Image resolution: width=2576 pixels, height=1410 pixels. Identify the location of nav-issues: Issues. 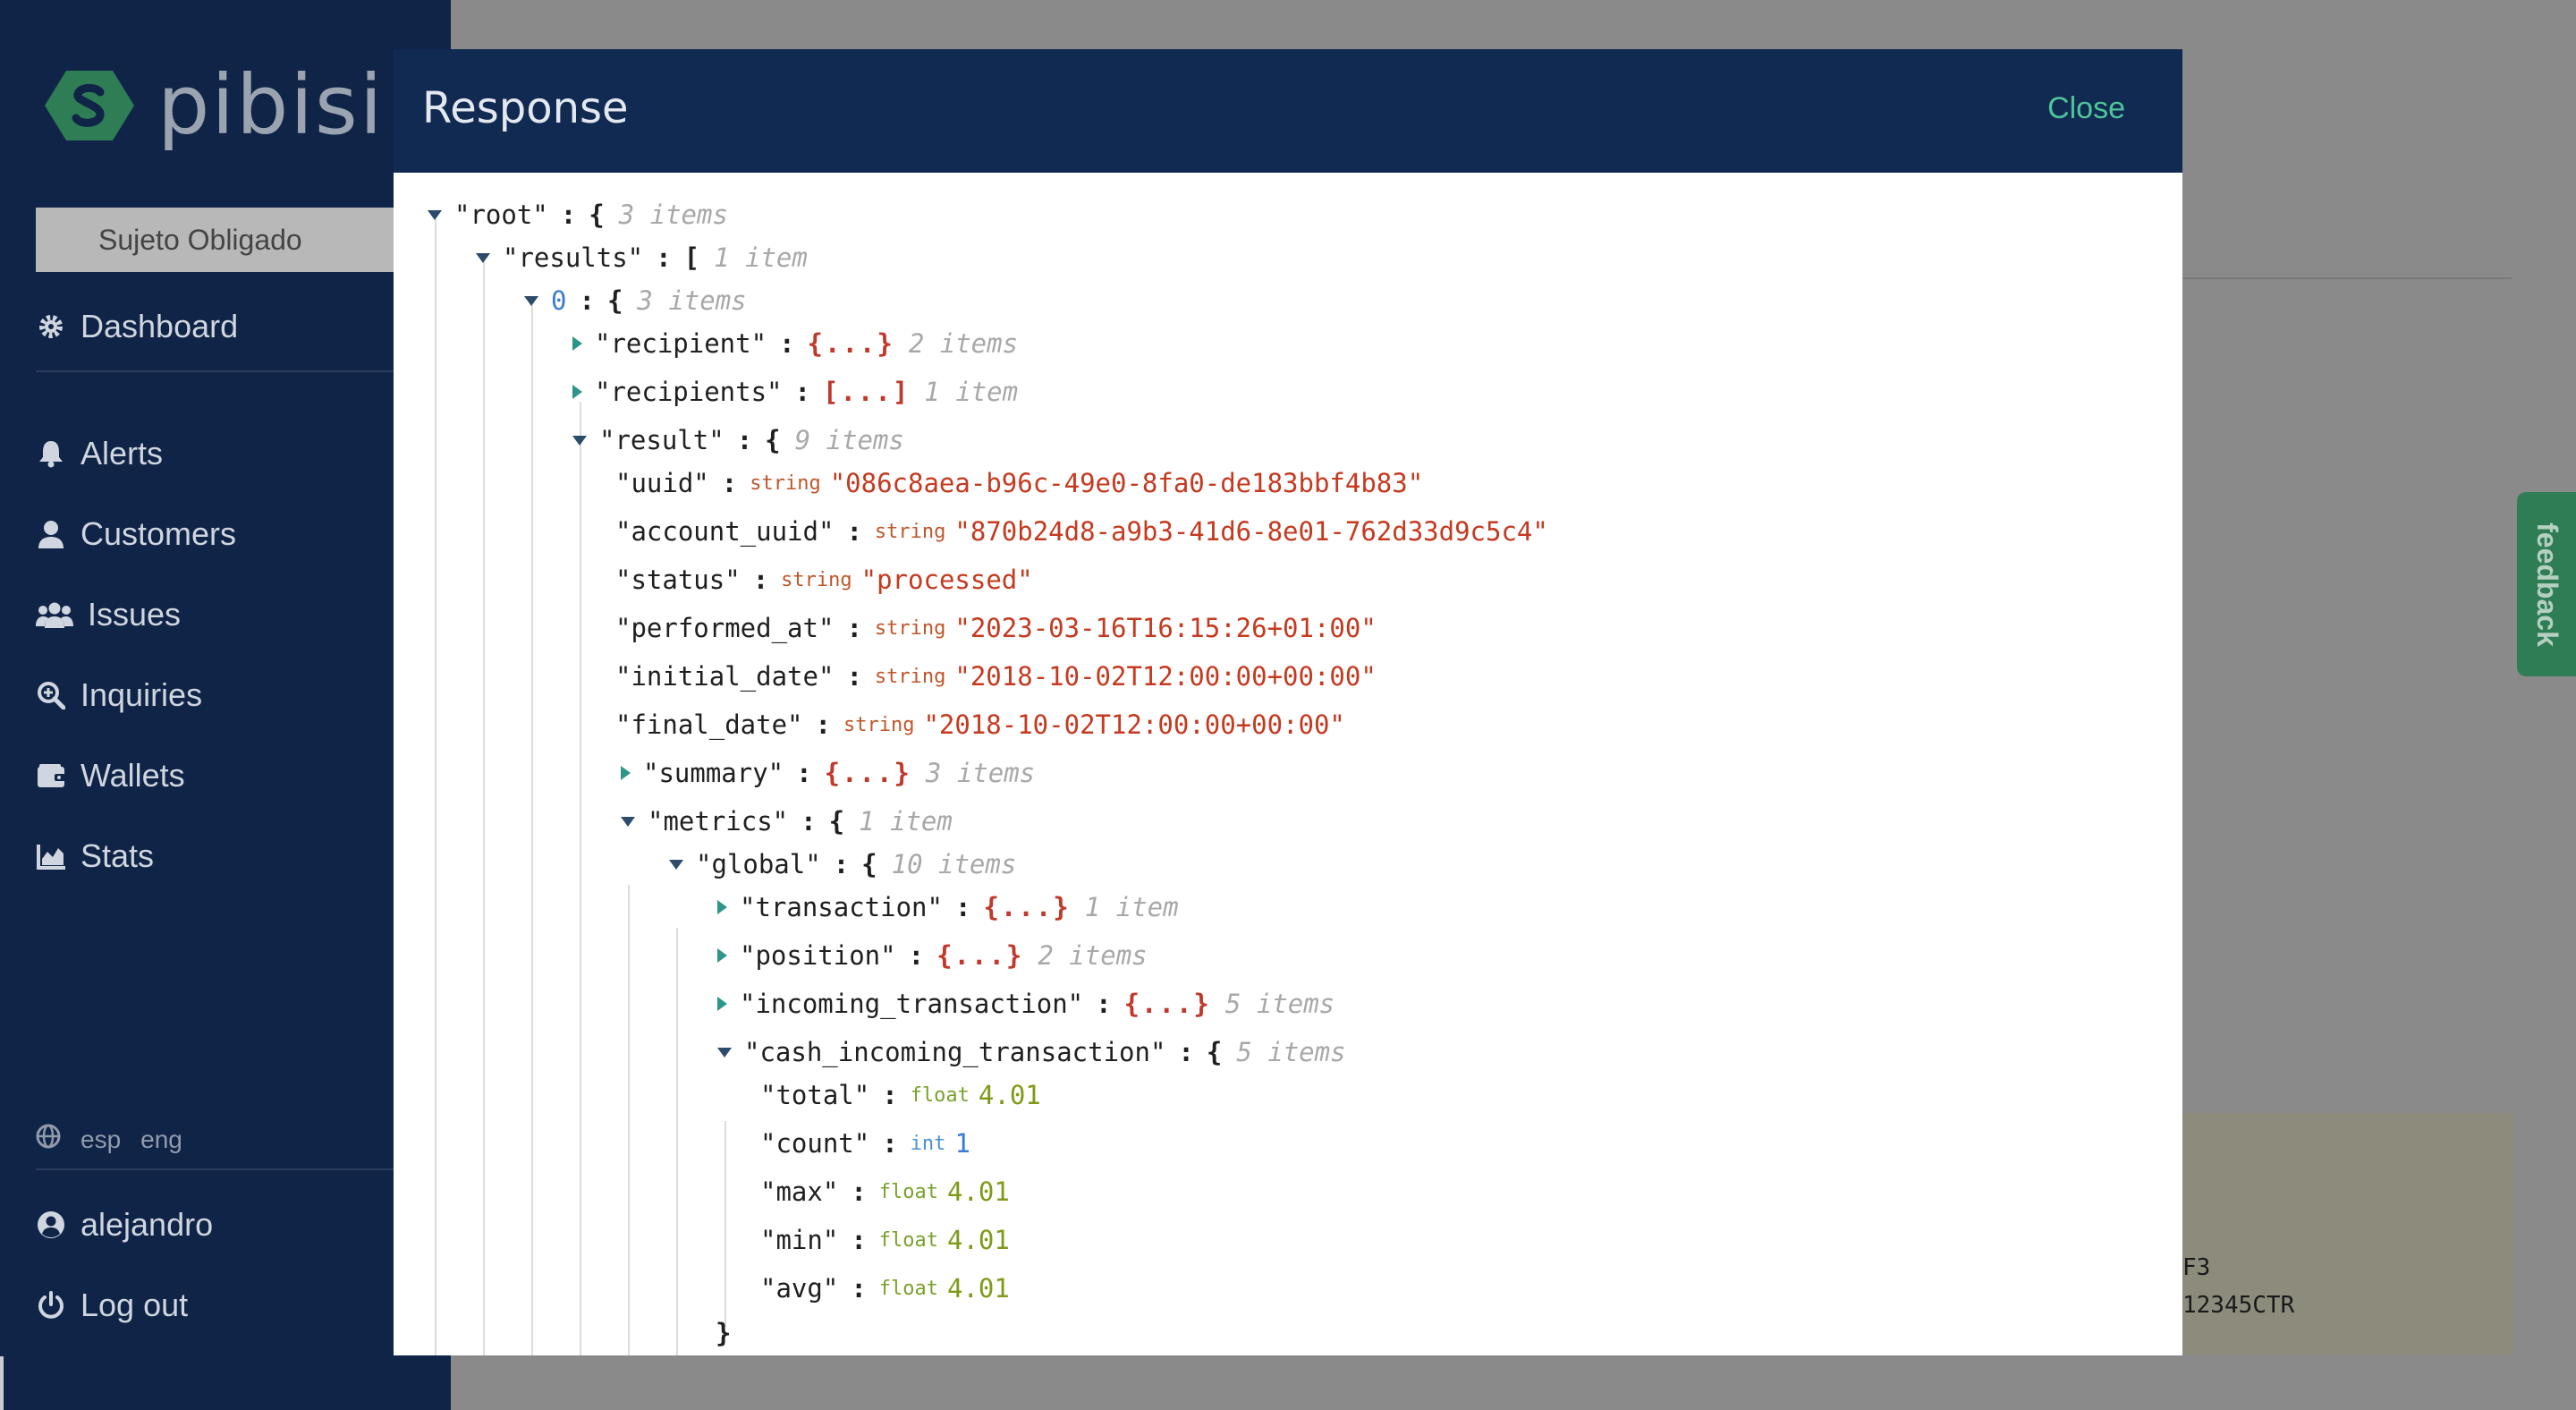
(108, 614).